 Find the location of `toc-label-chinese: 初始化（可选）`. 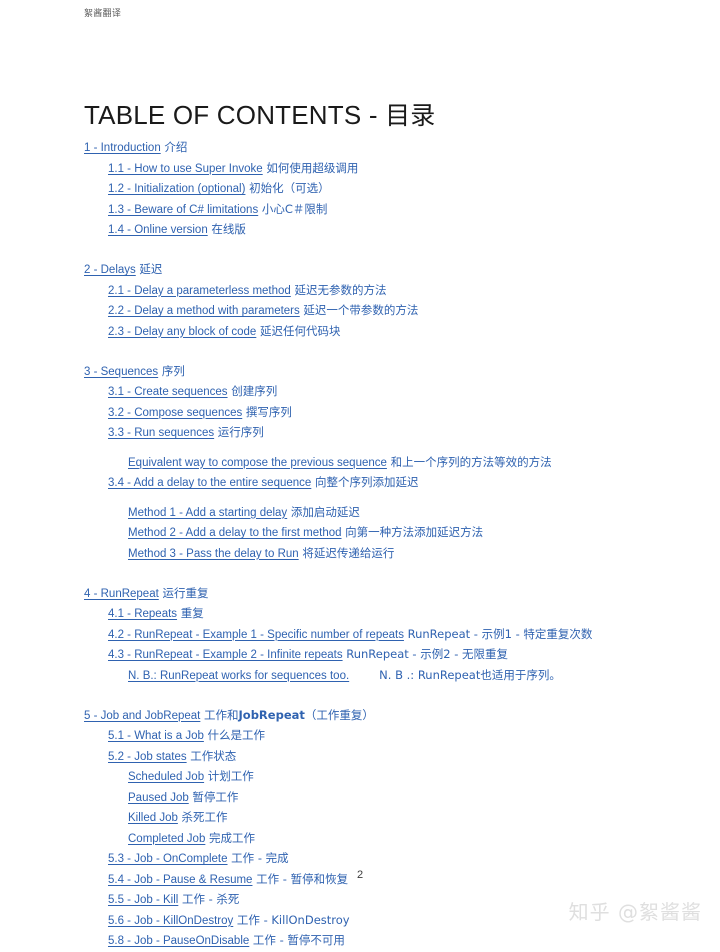

toc-label-chinese: 初始化（可选） is located at coordinates (287, 188).